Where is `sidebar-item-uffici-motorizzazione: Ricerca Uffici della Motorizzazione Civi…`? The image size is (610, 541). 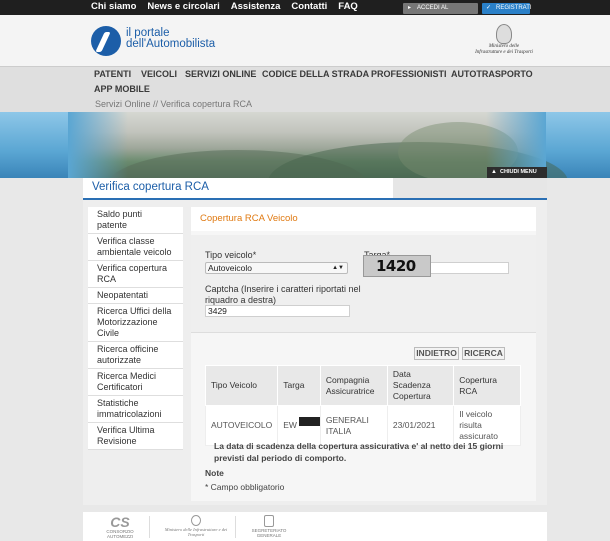
sidebar-item-uffici-motorizzazione: Ricerca Uffici della Motorizzazione Civi… is located at coordinates (135, 323).